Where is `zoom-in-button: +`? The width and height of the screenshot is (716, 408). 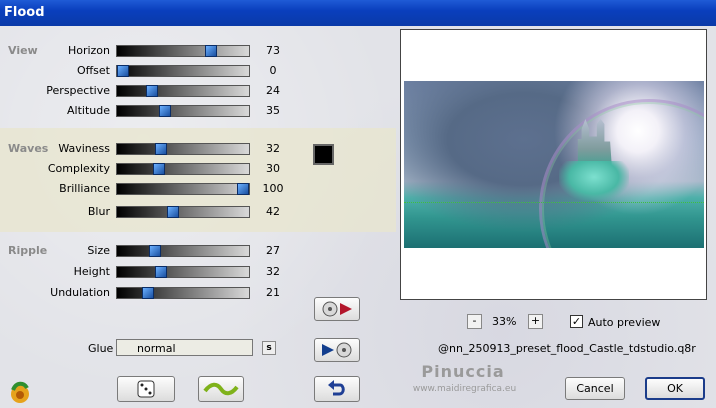
zoom-in-button: + is located at coordinates (535, 321).